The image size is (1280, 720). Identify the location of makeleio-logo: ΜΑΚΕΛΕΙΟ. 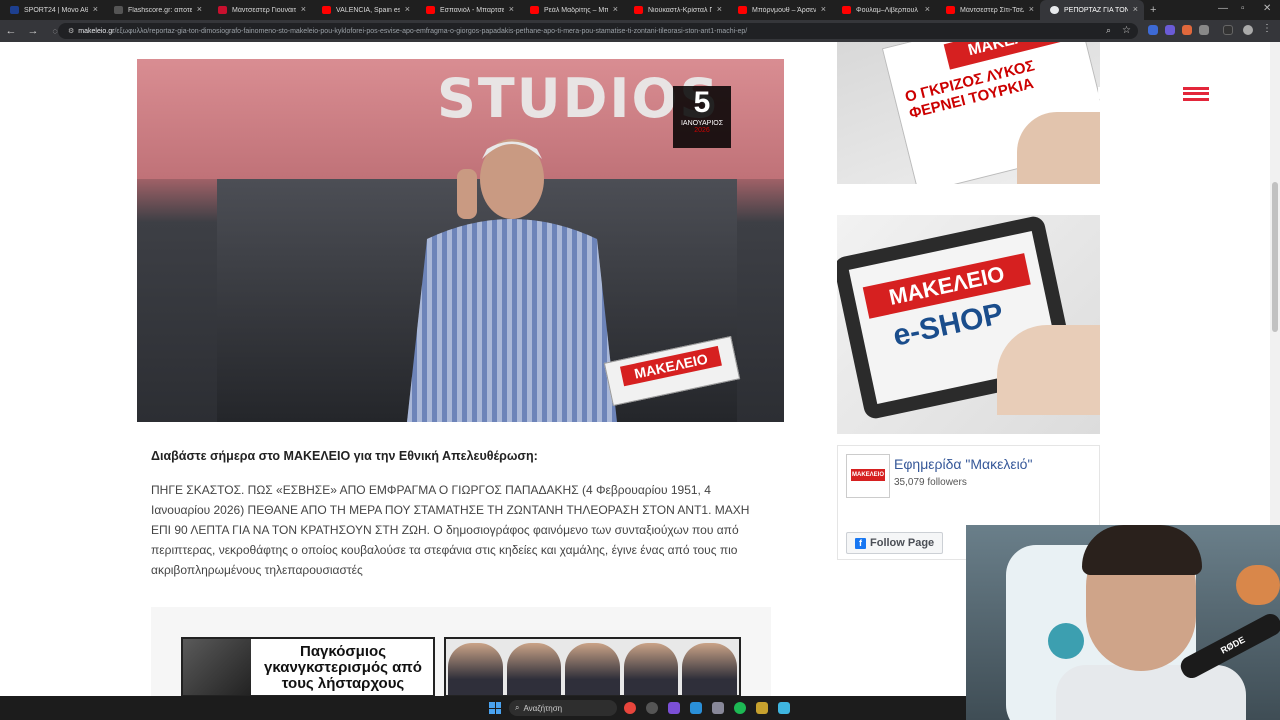
(868, 475).